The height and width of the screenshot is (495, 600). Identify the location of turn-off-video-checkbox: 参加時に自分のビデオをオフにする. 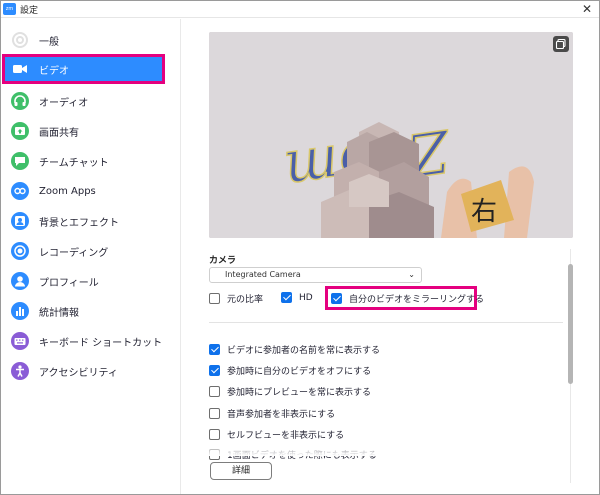
(290, 370).